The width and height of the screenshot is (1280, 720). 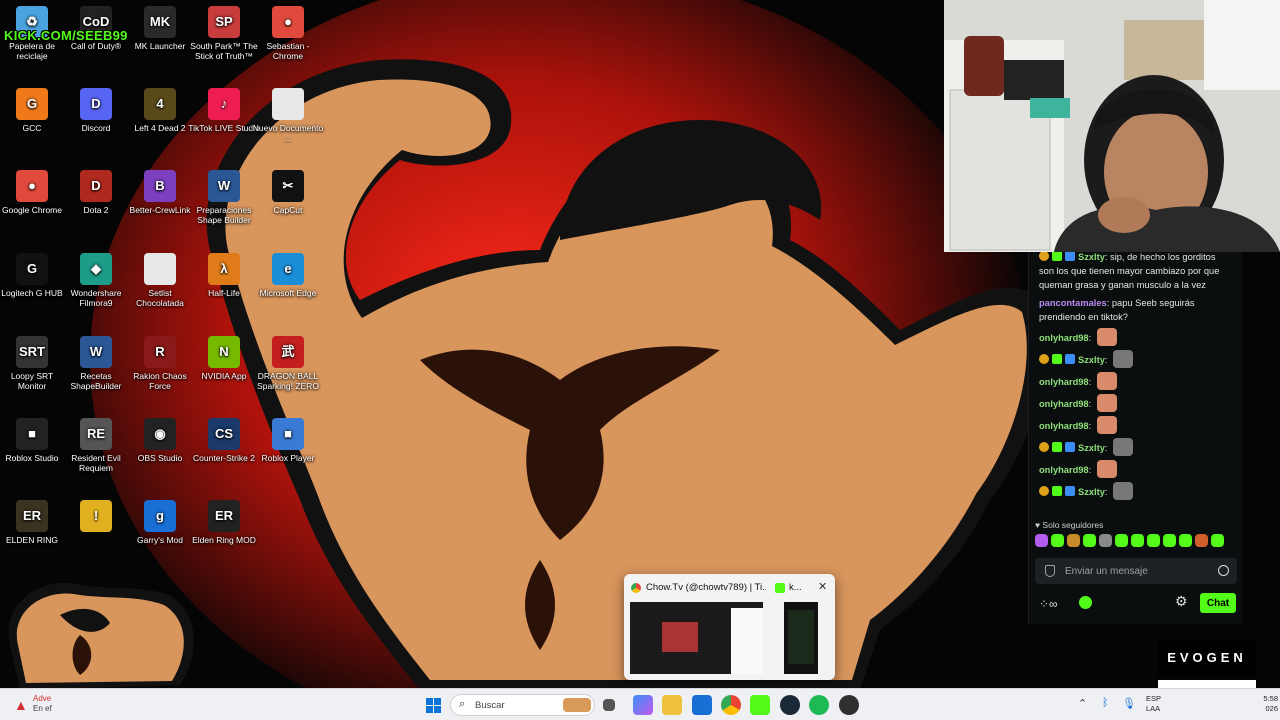 I want to click on desktop-shortcut: B Better-CrewLink, so click(x=160, y=192).